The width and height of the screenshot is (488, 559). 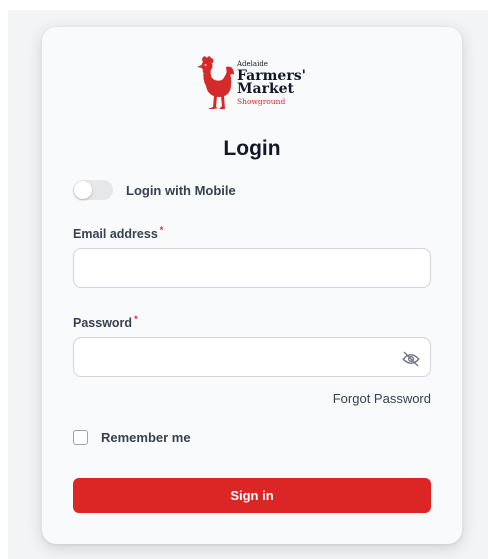 I want to click on email-label-text: Email address, so click(x=115, y=234).